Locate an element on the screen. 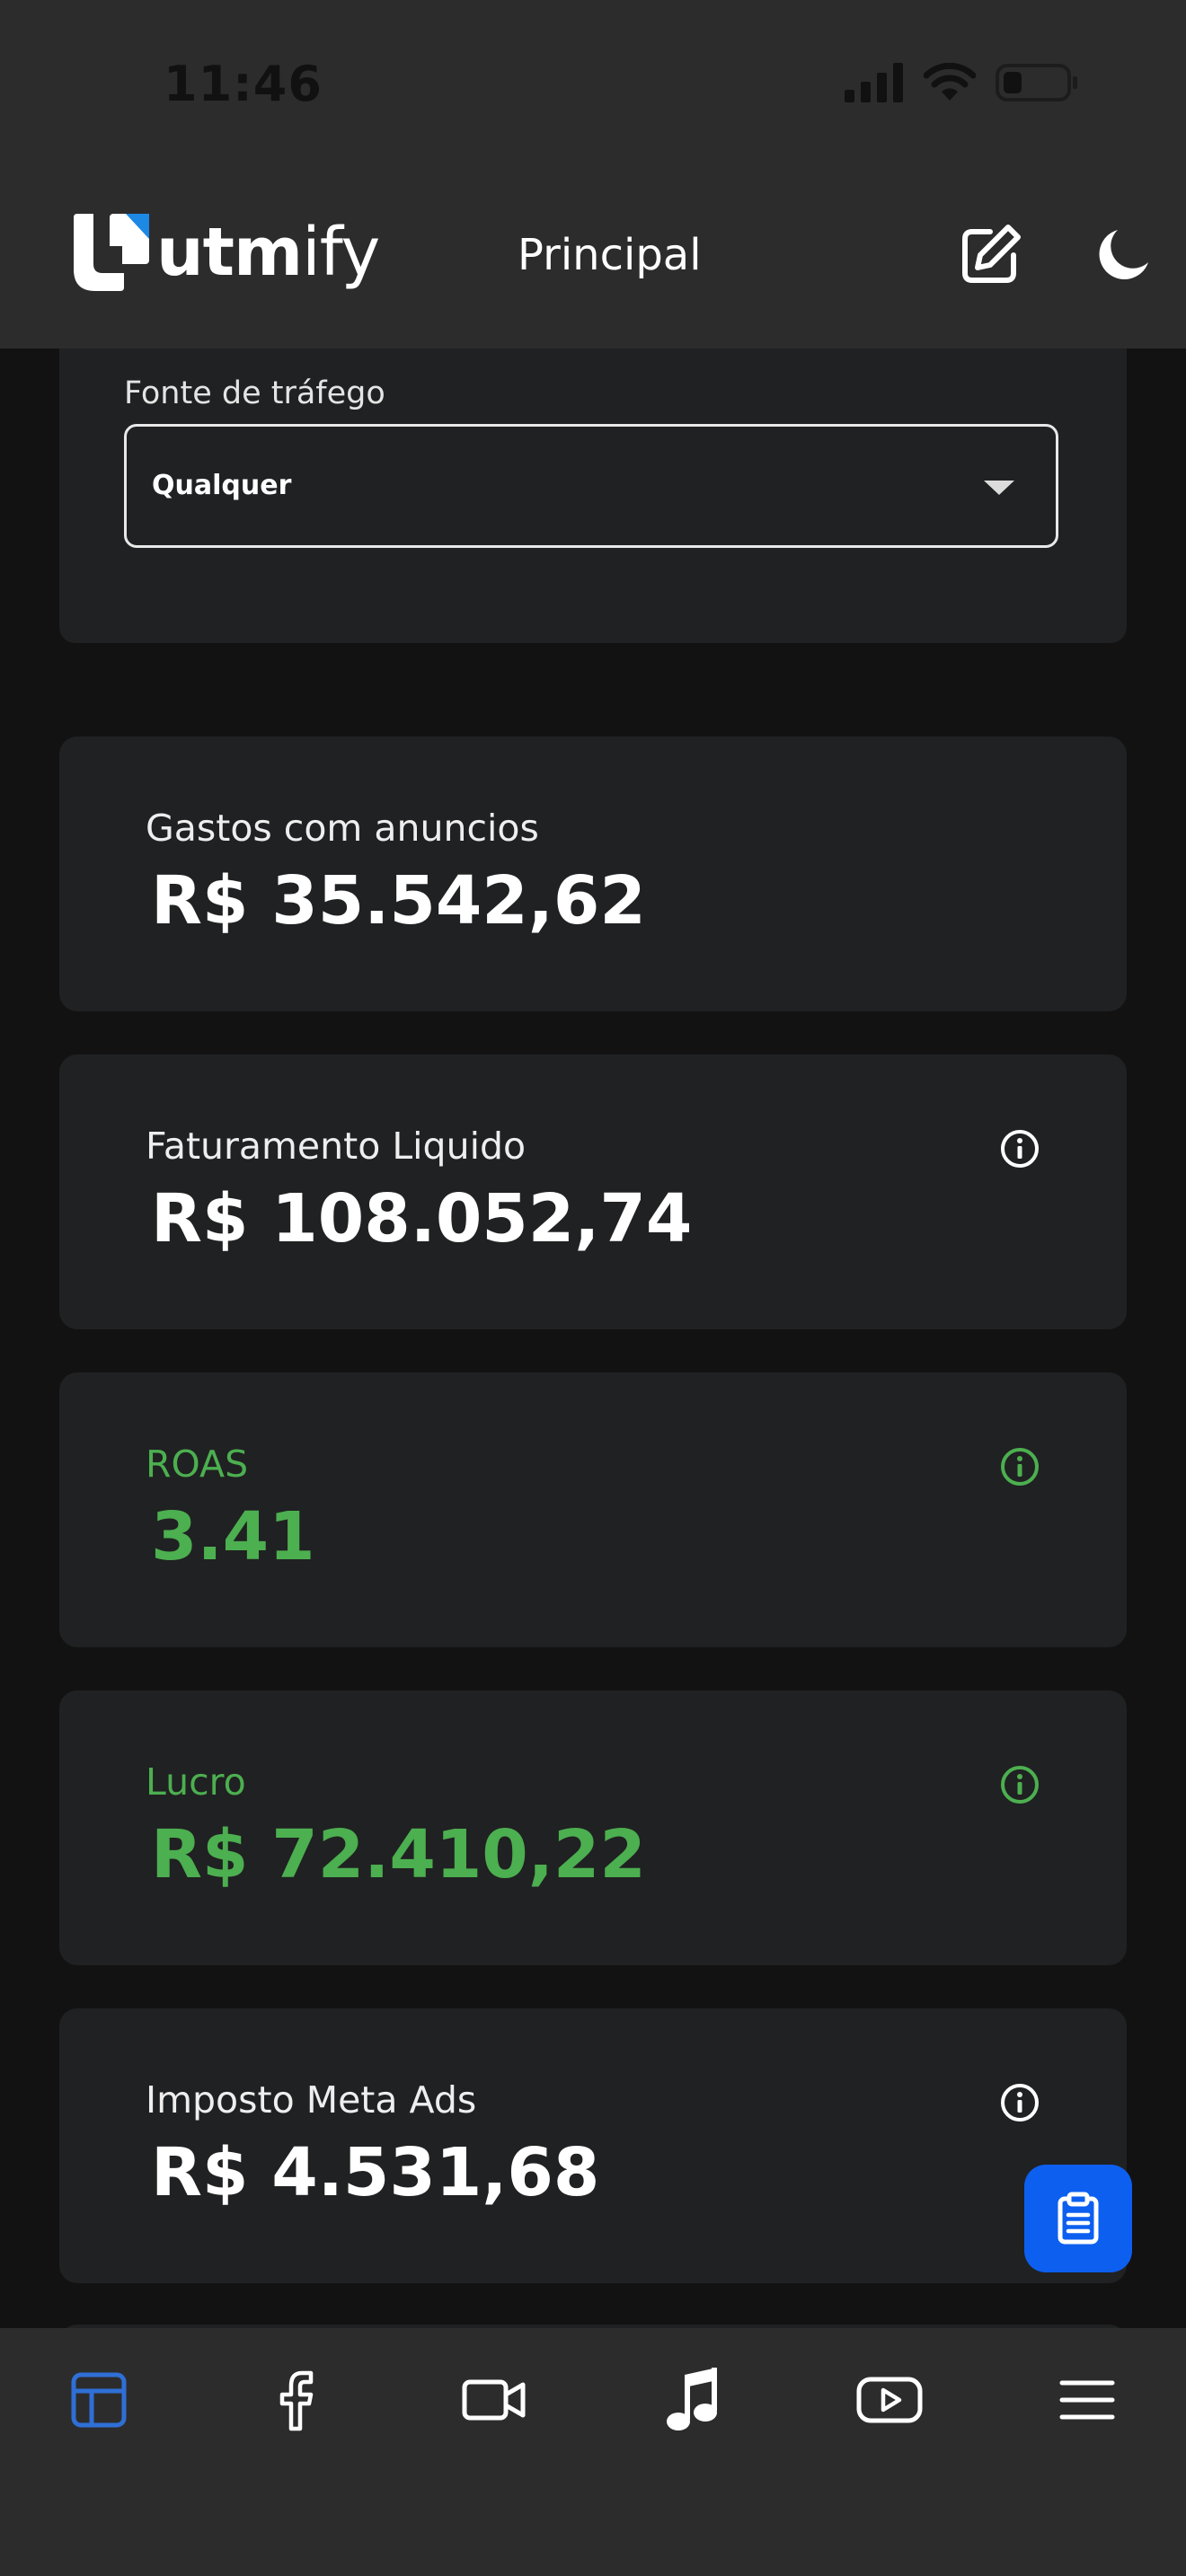 This screenshot has height=2576, width=1186. brand-name: utmify is located at coordinates (268, 252).